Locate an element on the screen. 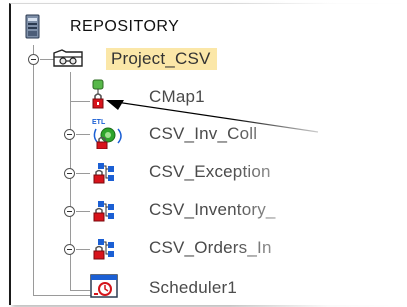 Image resolution: width=407 pixels, height=307 pixels. repository-label: REPOSITORY is located at coordinates (125, 26).